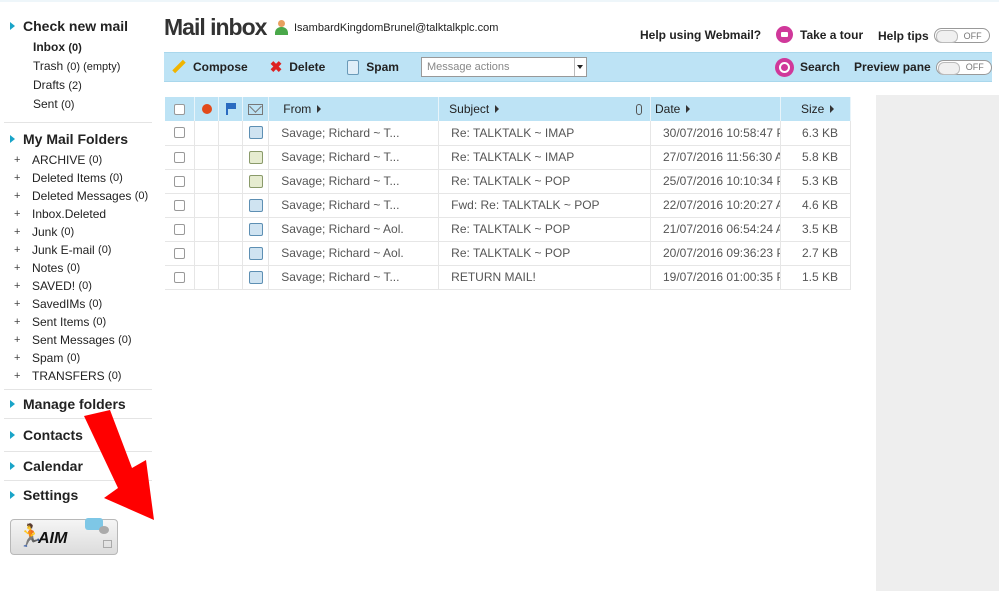 Image resolution: width=999 pixels, height=591 pixels. Describe the element at coordinates (83, 232) in the screenshot. I see `sidebar-folder-item: + Junk (0)` at that location.